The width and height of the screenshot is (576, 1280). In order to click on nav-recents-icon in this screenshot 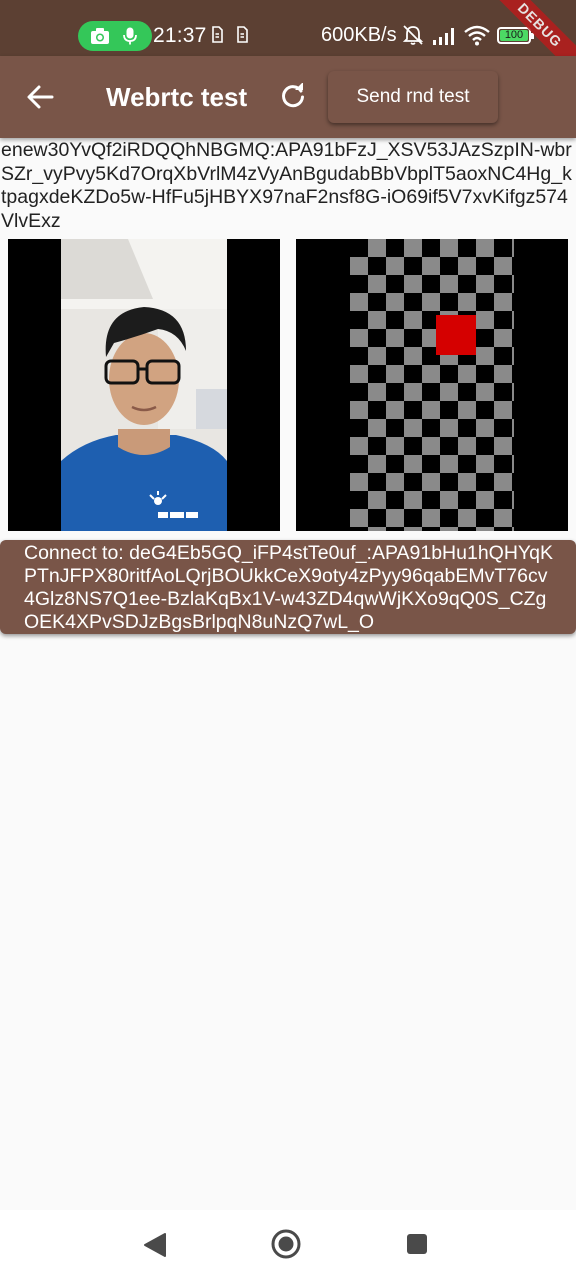, I will do `click(417, 1244)`.